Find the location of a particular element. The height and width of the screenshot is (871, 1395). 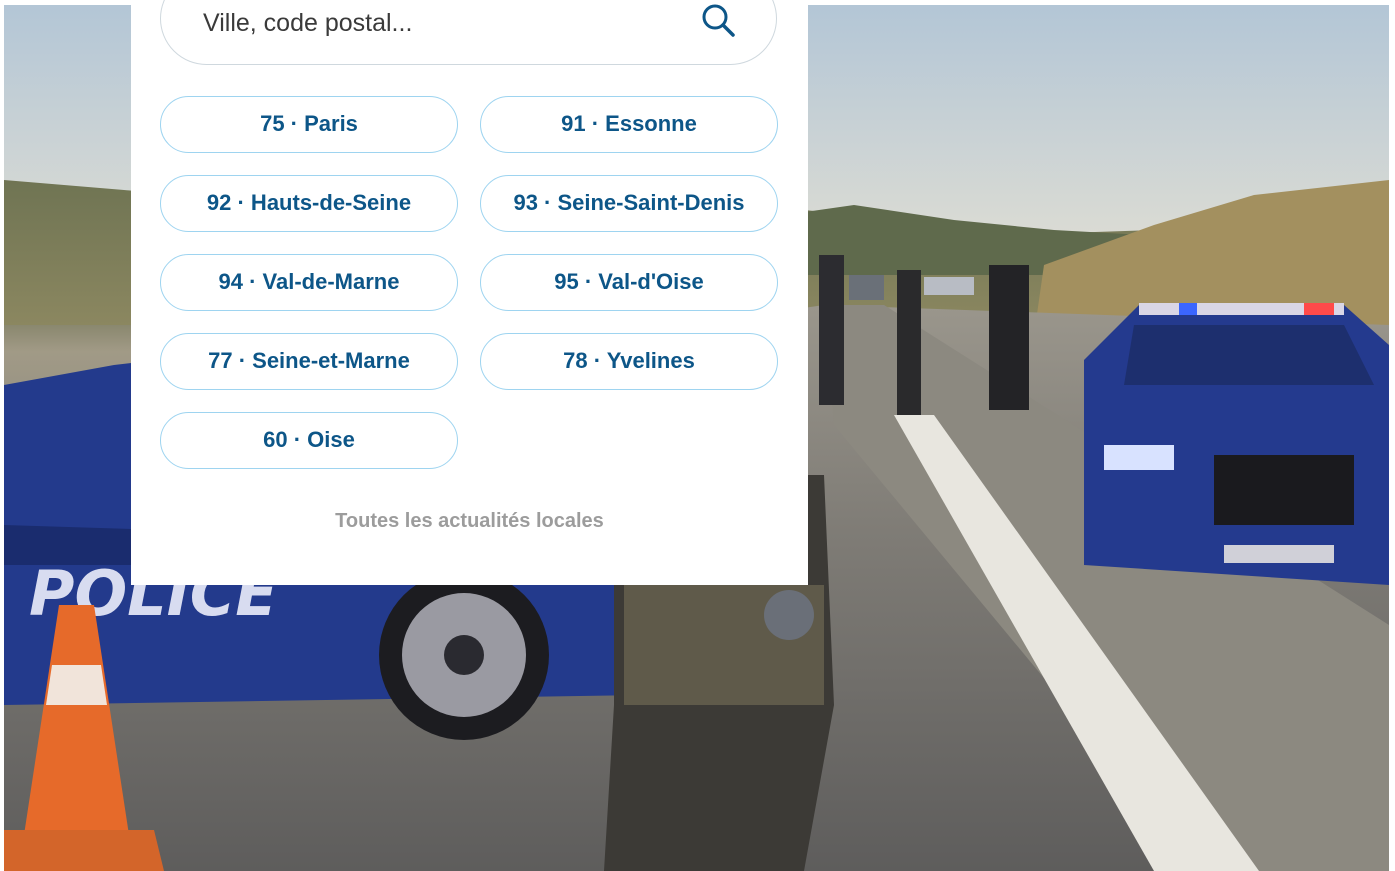

search-bar is located at coordinates (468, 32).